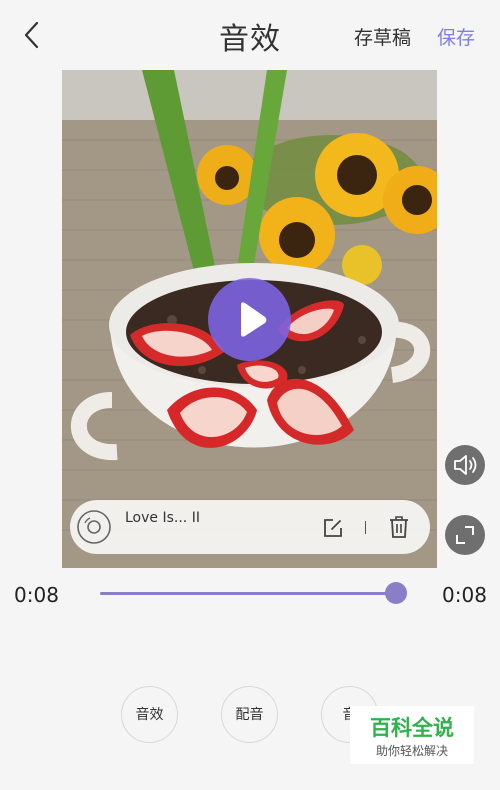  Describe the element at coordinates (382, 36) in the screenshot. I see `save-draft-button: 存草稿` at that location.